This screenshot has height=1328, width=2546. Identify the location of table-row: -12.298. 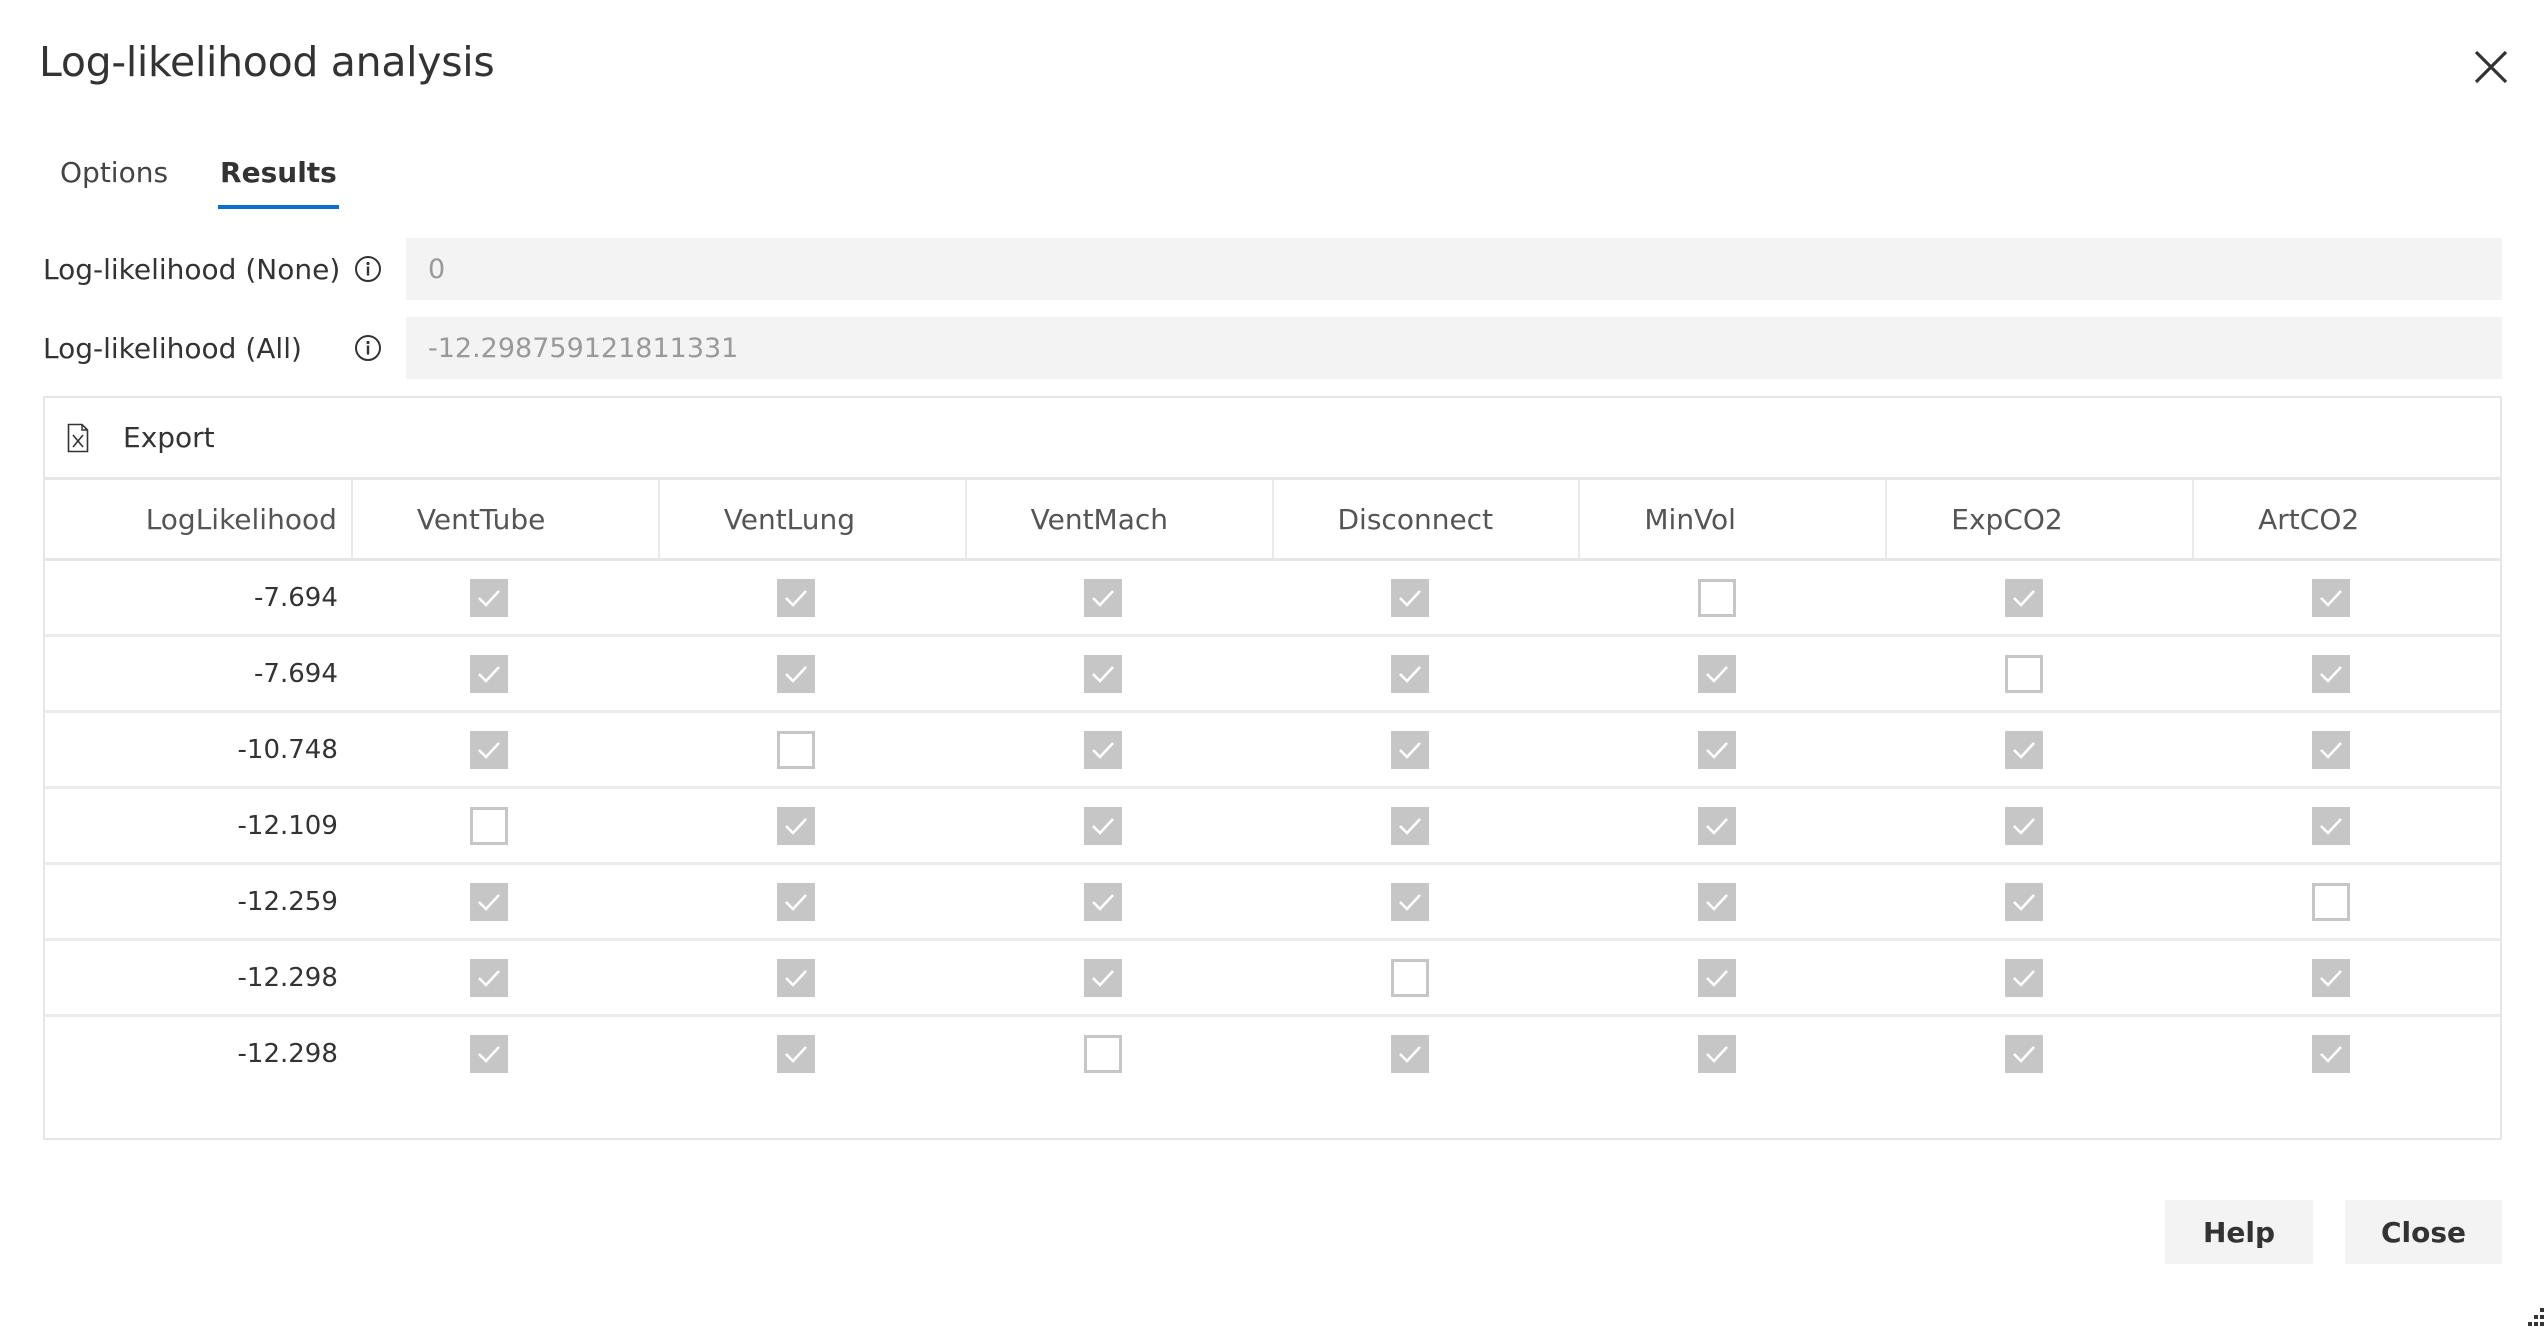
(1272, 1053).